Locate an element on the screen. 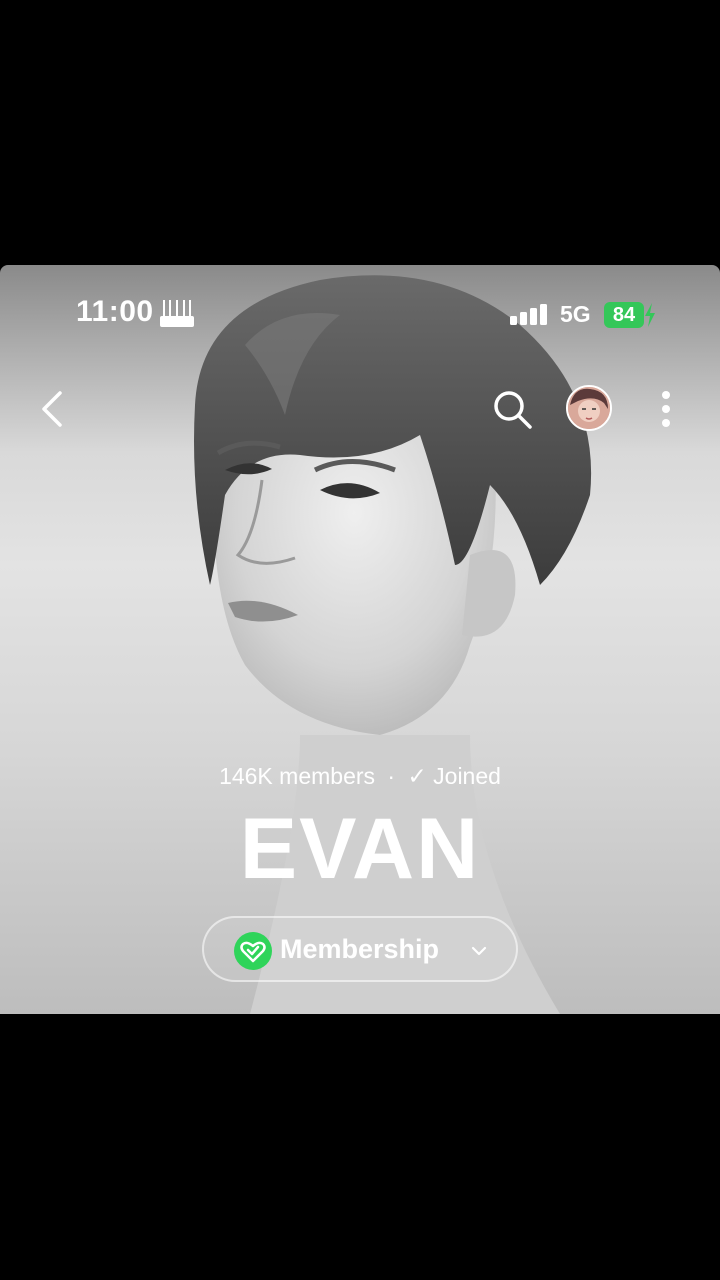 This screenshot has height=1280, width=720. avatar-image is located at coordinates (589, 408).